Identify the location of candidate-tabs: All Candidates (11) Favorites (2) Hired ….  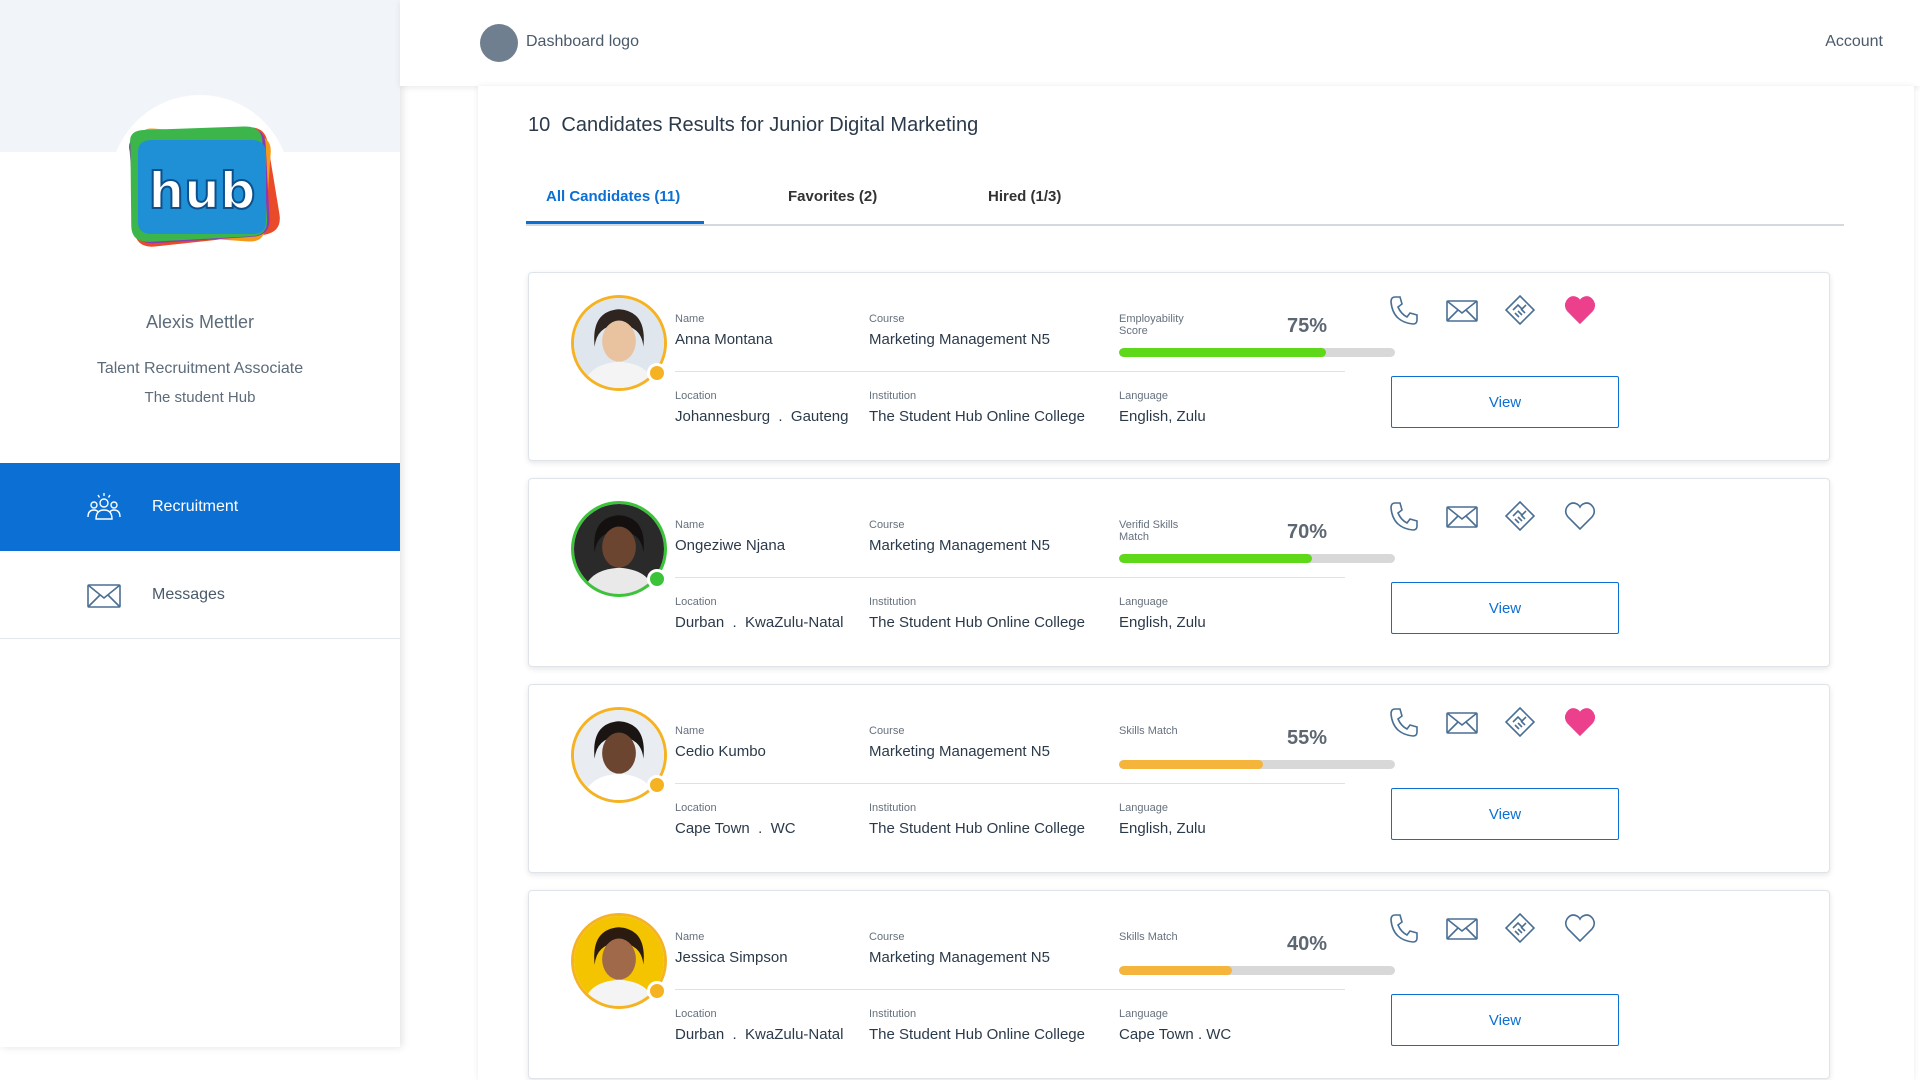
(1185, 206).